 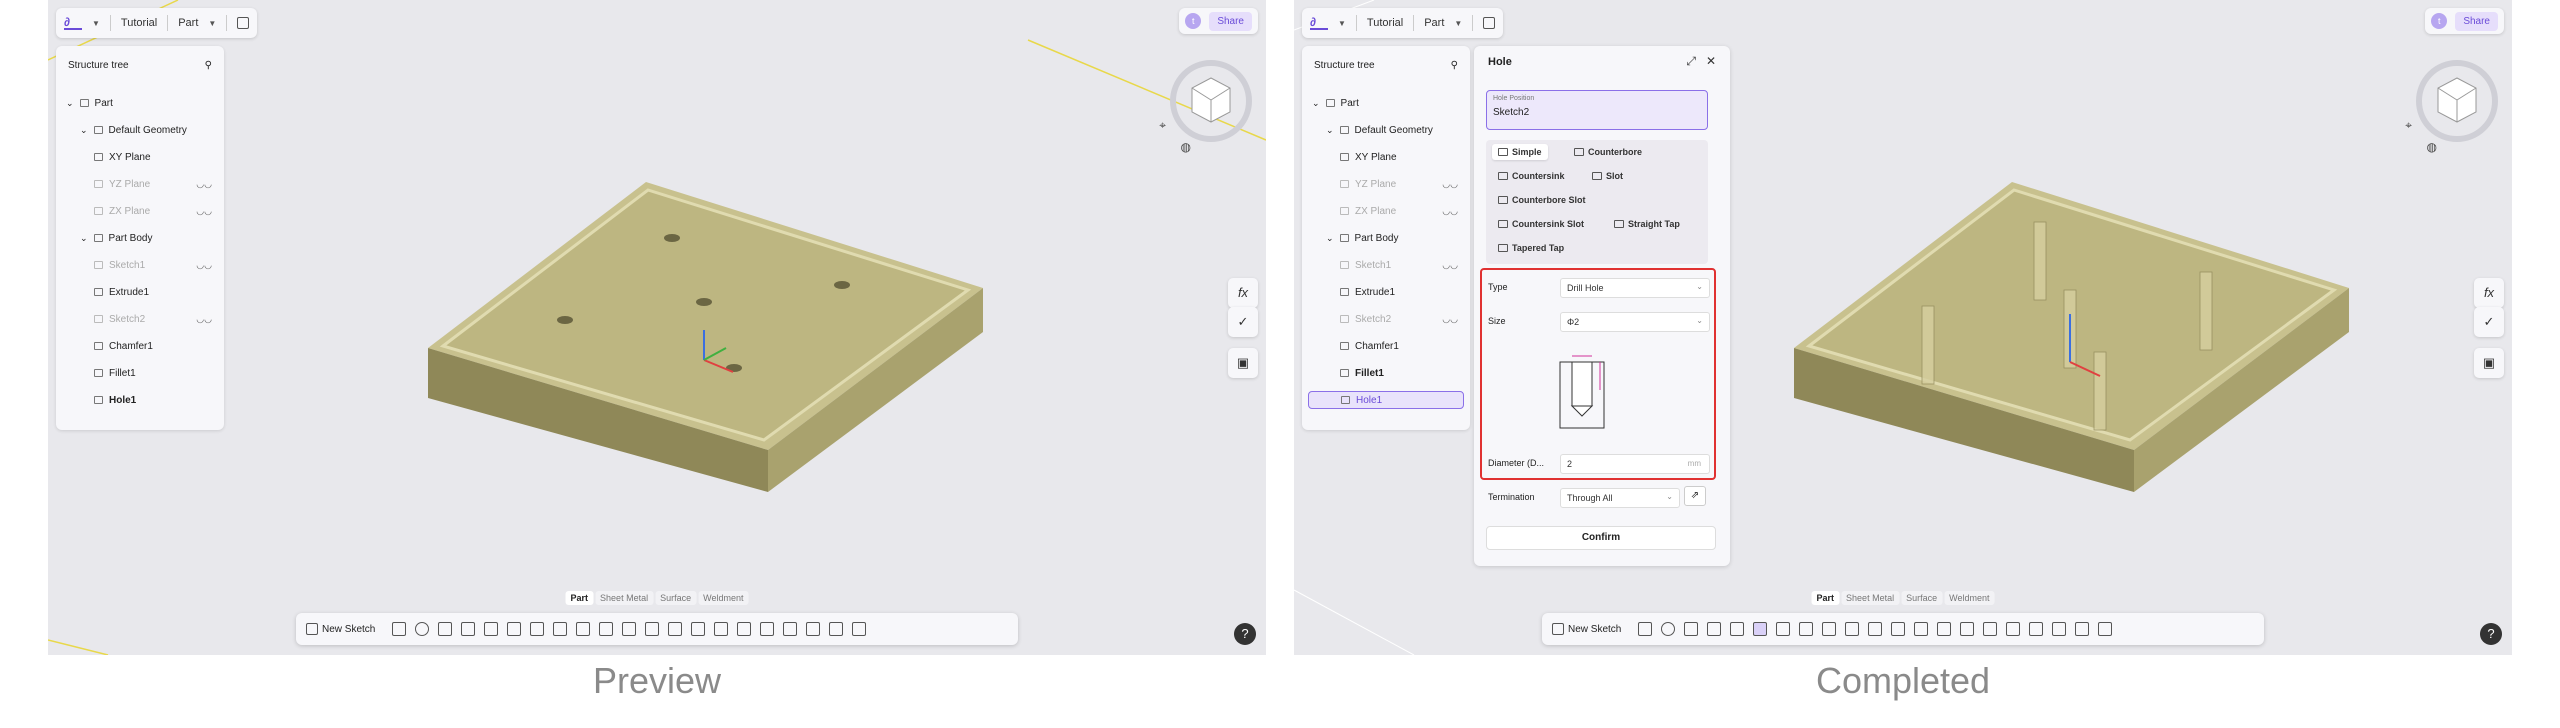 I want to click on size-select: Φ2 ⌄, so click(x=1635, y=322).